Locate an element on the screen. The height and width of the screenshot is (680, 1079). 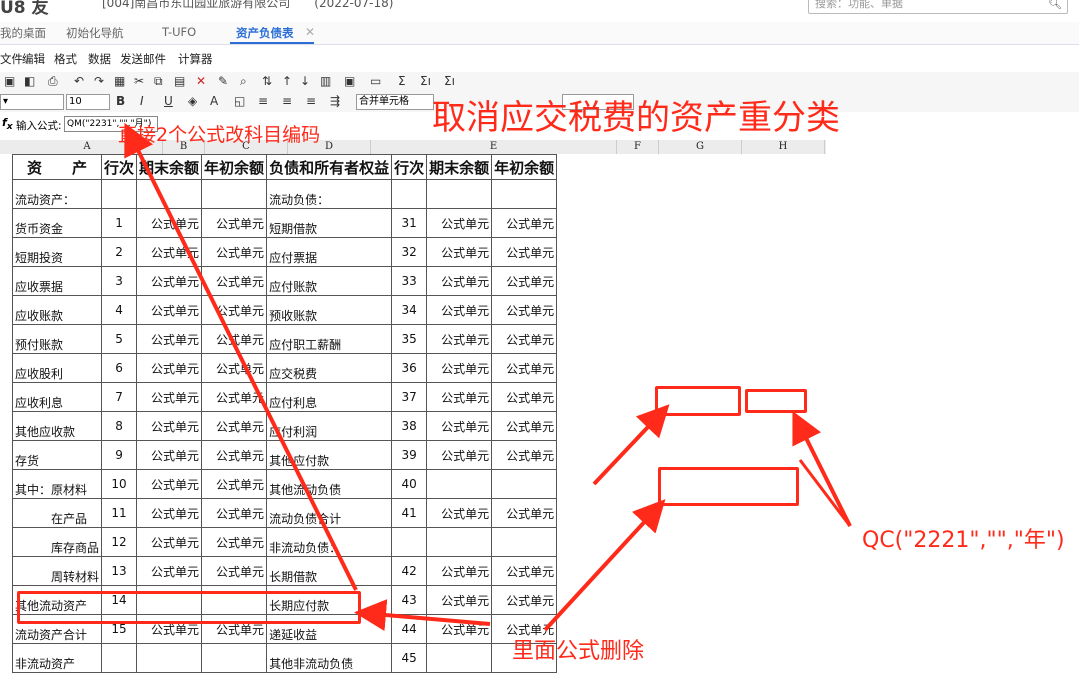
cell-b: 6 is located at coordinates (119, 368).